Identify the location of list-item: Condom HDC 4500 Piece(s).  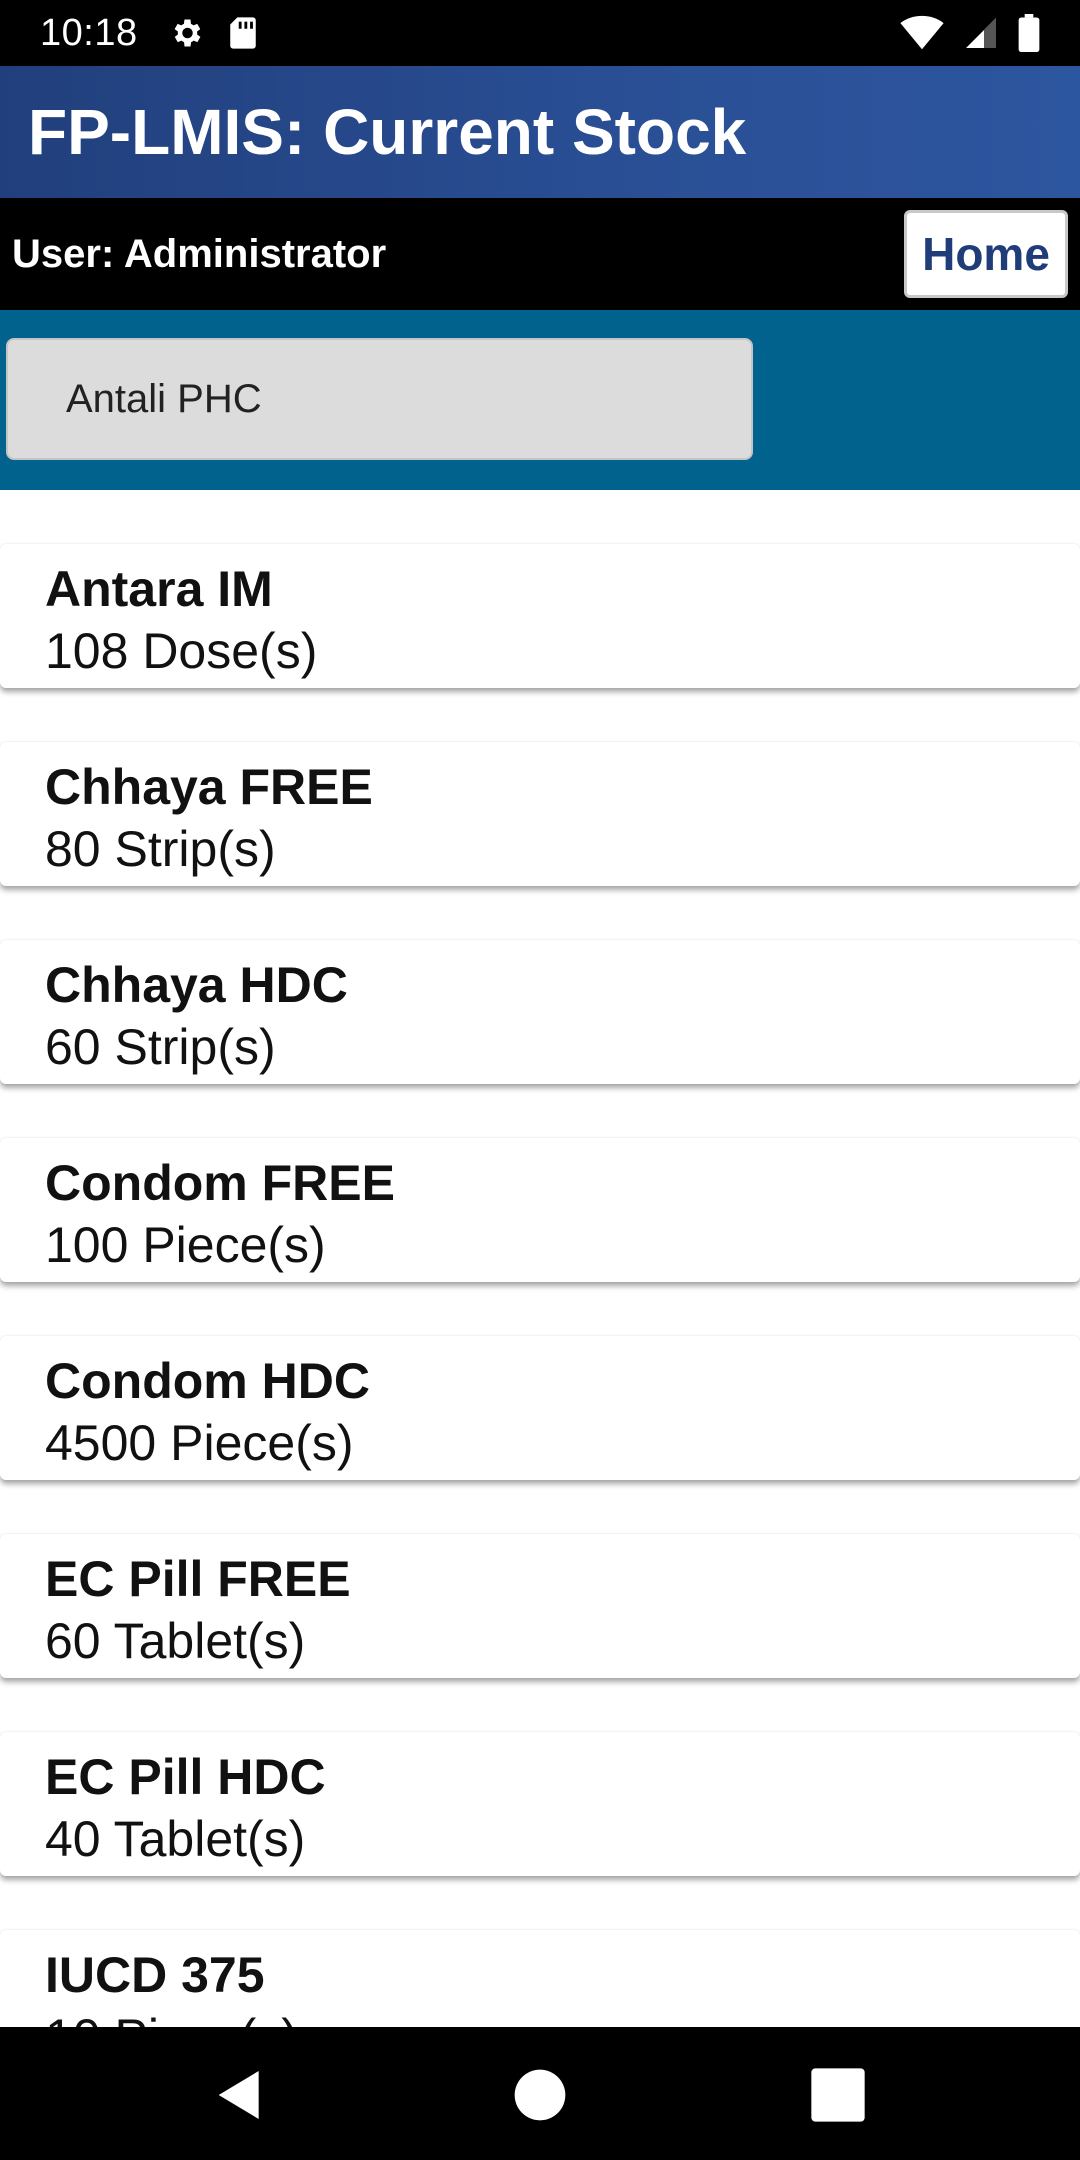
(540, 1408).